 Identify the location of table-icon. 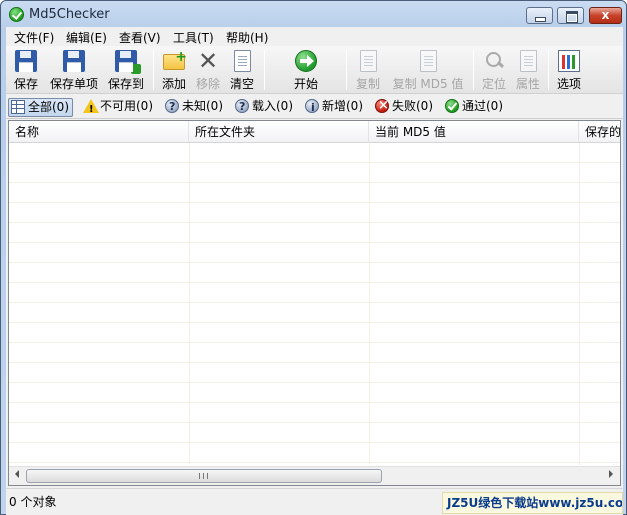
(18, 107).